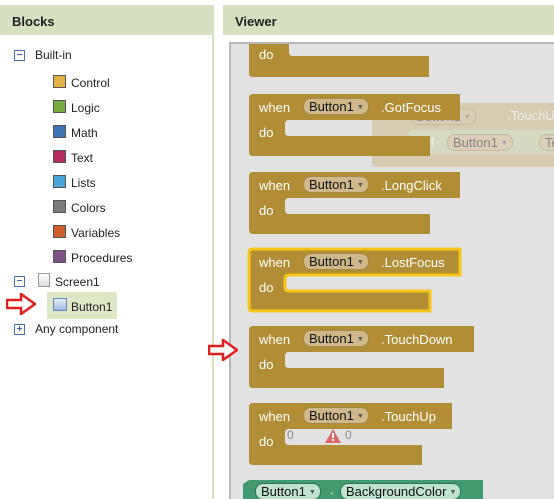 This screenshot has width=554, height=499. Describe the element at coordinates (83, 183) in the screenshot. I see `tree-item-lists: Lists` at that location.